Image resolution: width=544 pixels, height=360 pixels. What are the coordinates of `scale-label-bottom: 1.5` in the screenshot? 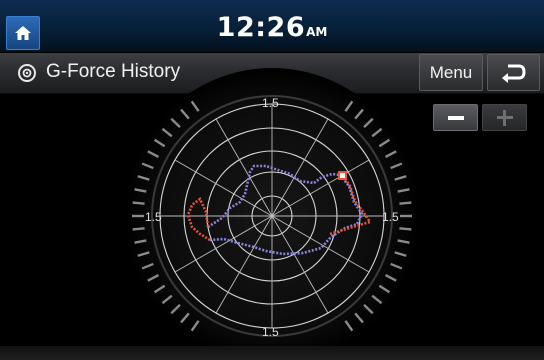 It's located at (270, 332).